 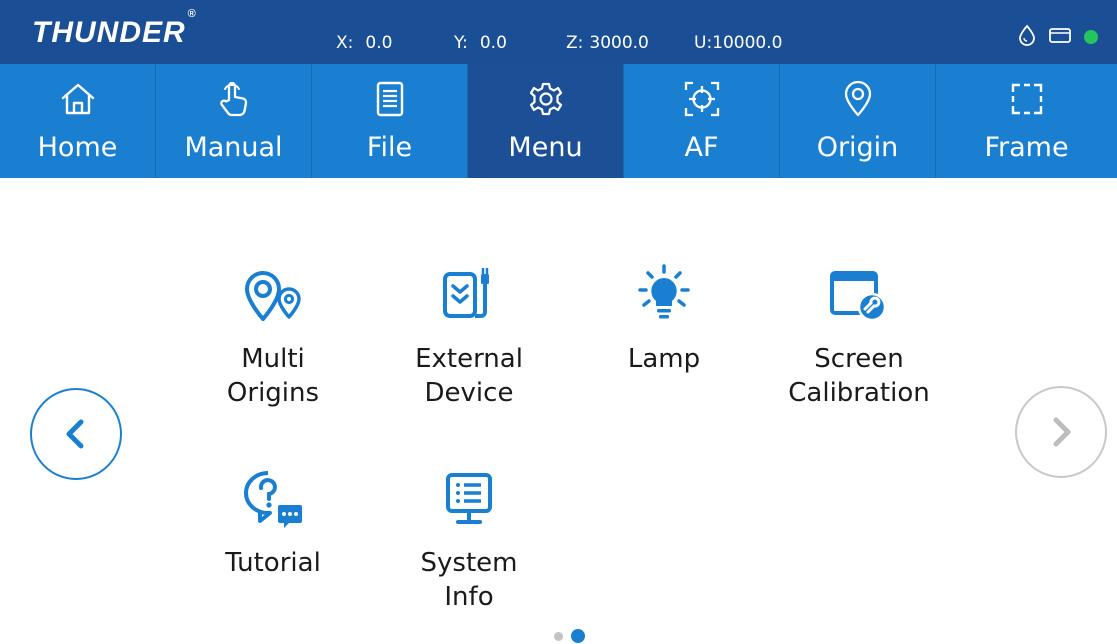 I want to click on water-drop-icon, so click(x=1027, y=37).